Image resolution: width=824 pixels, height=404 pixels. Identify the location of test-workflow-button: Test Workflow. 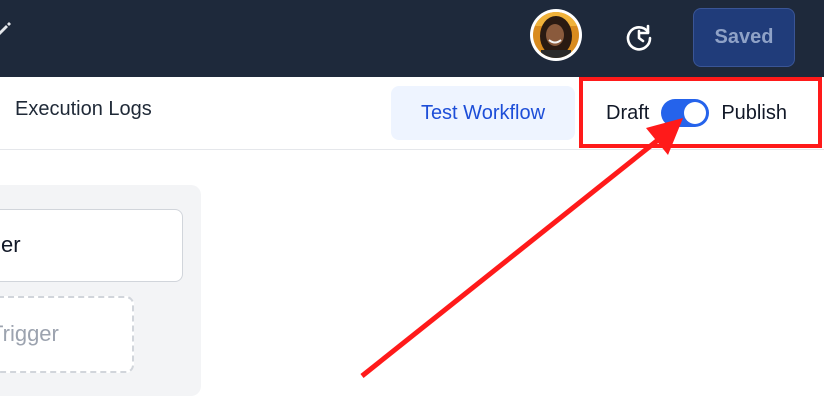
(483, 113).